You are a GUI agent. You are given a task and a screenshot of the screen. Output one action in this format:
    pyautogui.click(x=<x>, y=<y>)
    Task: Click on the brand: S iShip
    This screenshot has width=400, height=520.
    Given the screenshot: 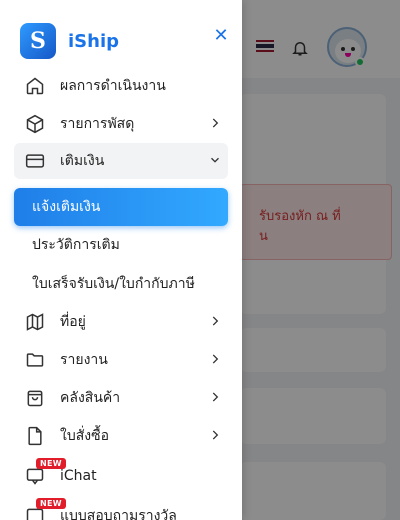 What is the action you would take?
    pyautogui.click(x=69, y=41)
    